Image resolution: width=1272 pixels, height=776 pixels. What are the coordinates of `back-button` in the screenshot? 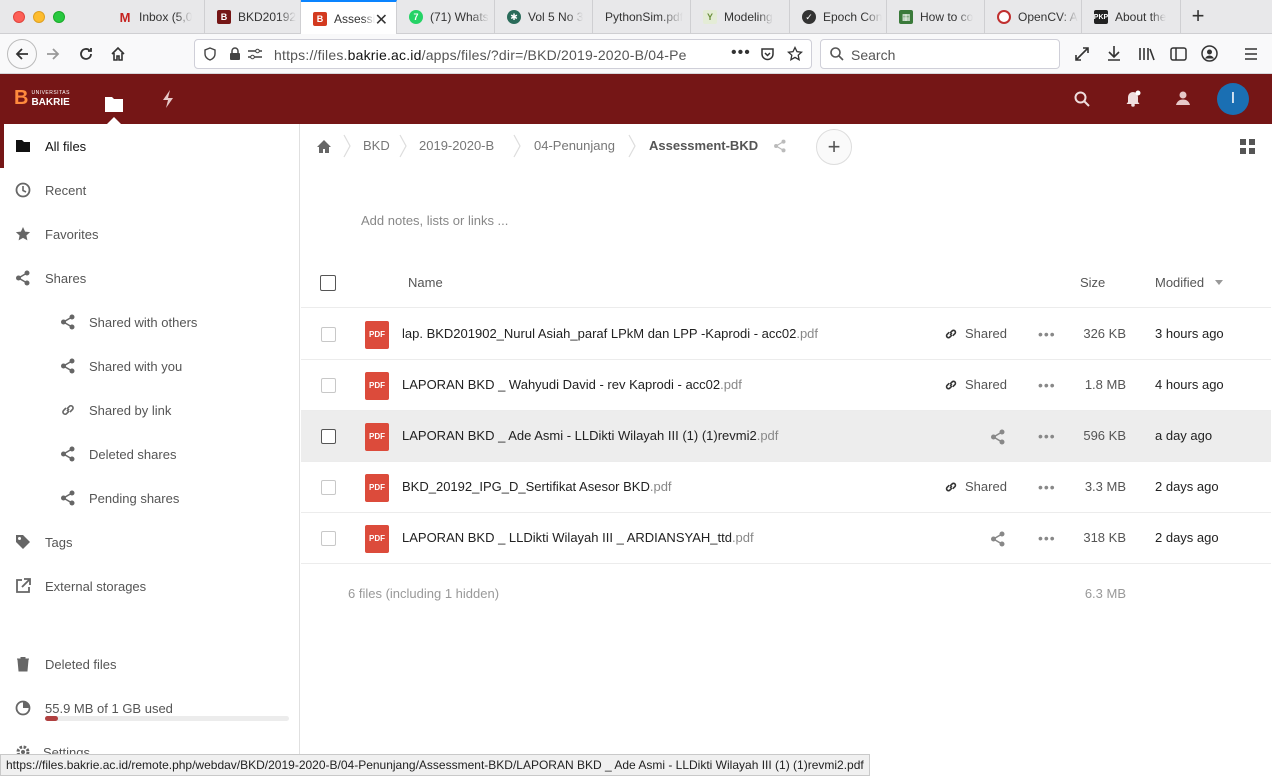 It's located at (22, 54).